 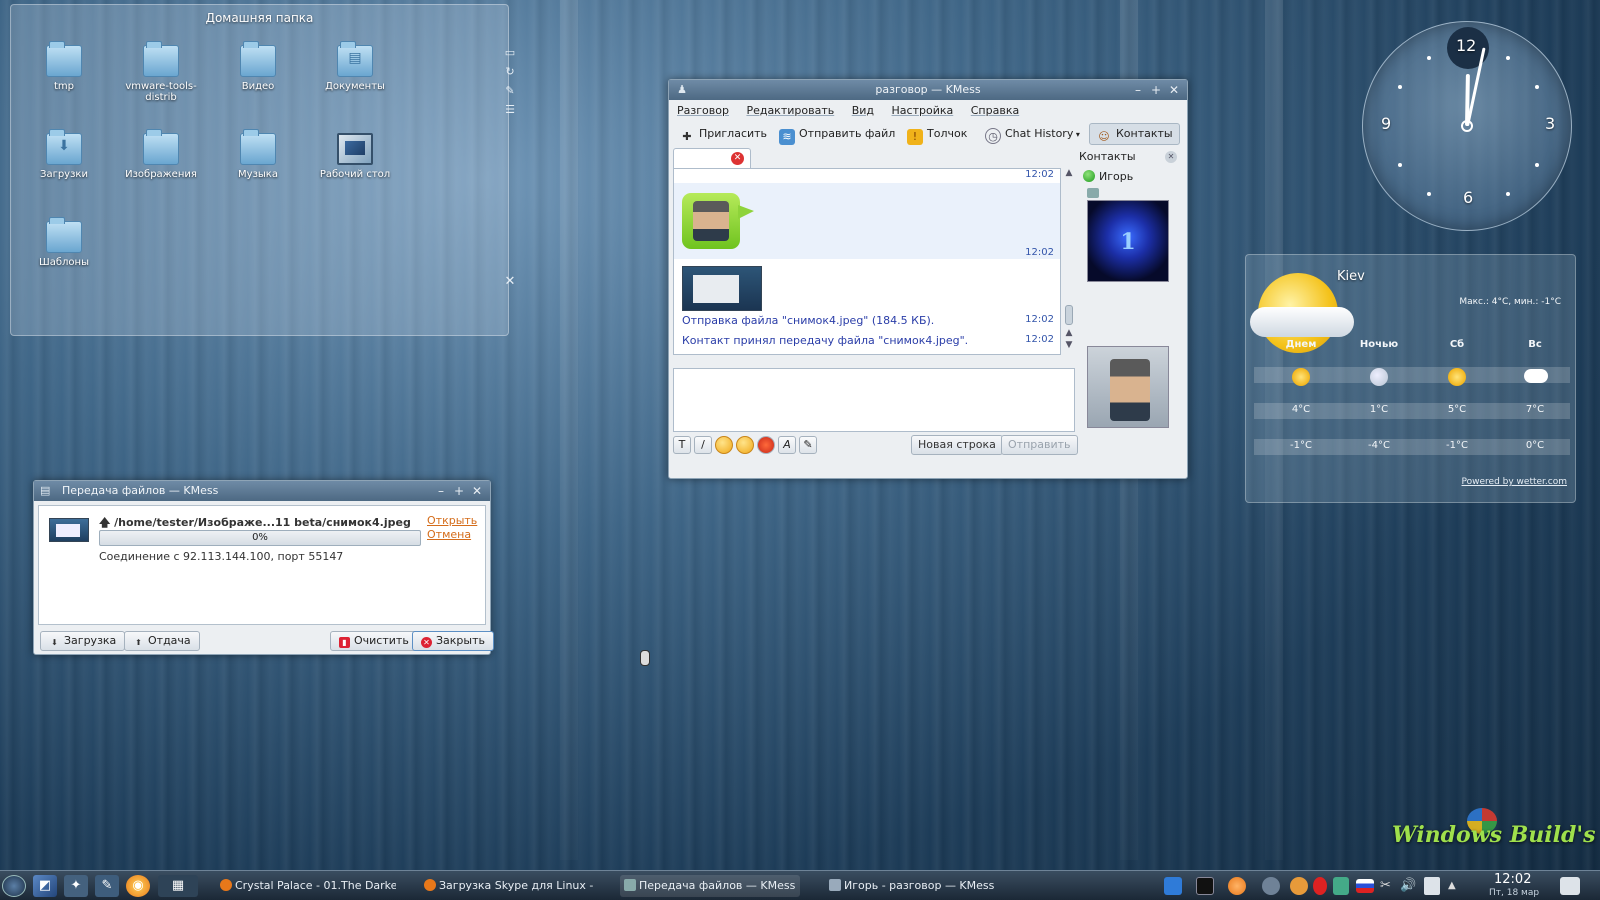 I want to click on contacts-label: Контакты, so click(x=1144, y=133).